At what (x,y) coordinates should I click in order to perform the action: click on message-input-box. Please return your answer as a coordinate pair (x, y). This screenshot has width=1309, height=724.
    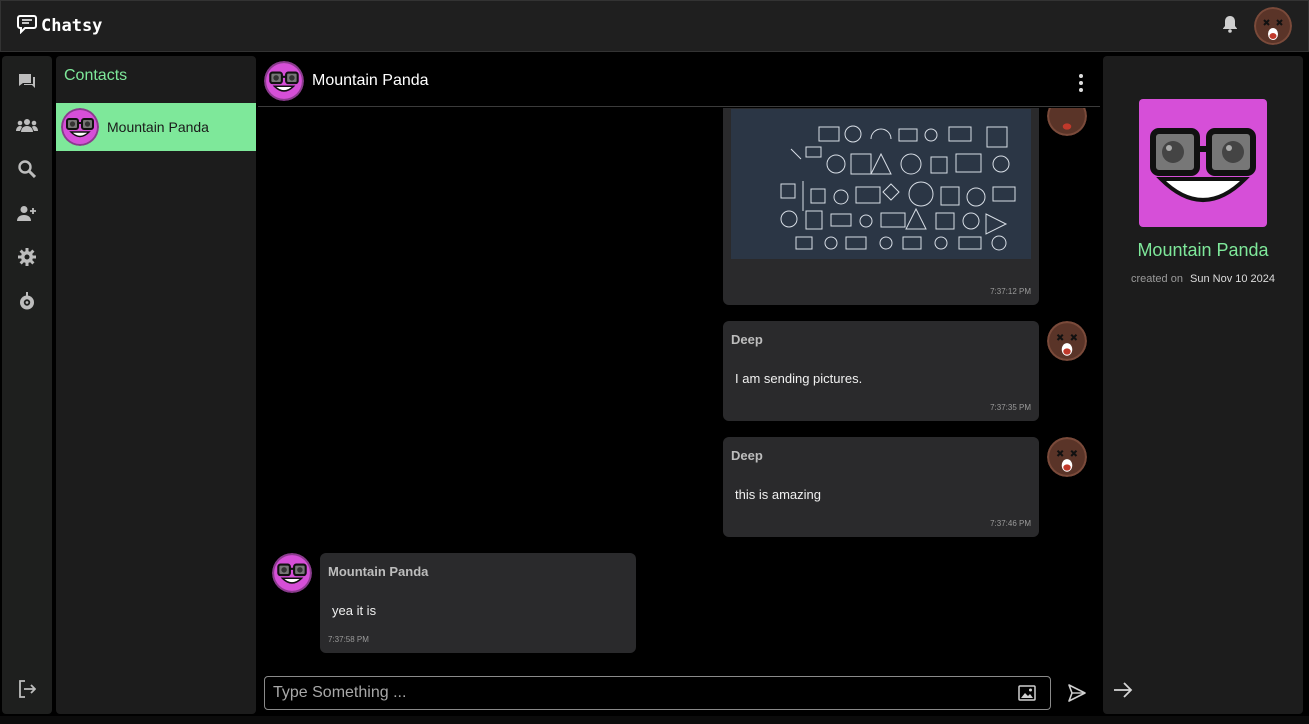
    Looking at the image, I should click on (657, 693).